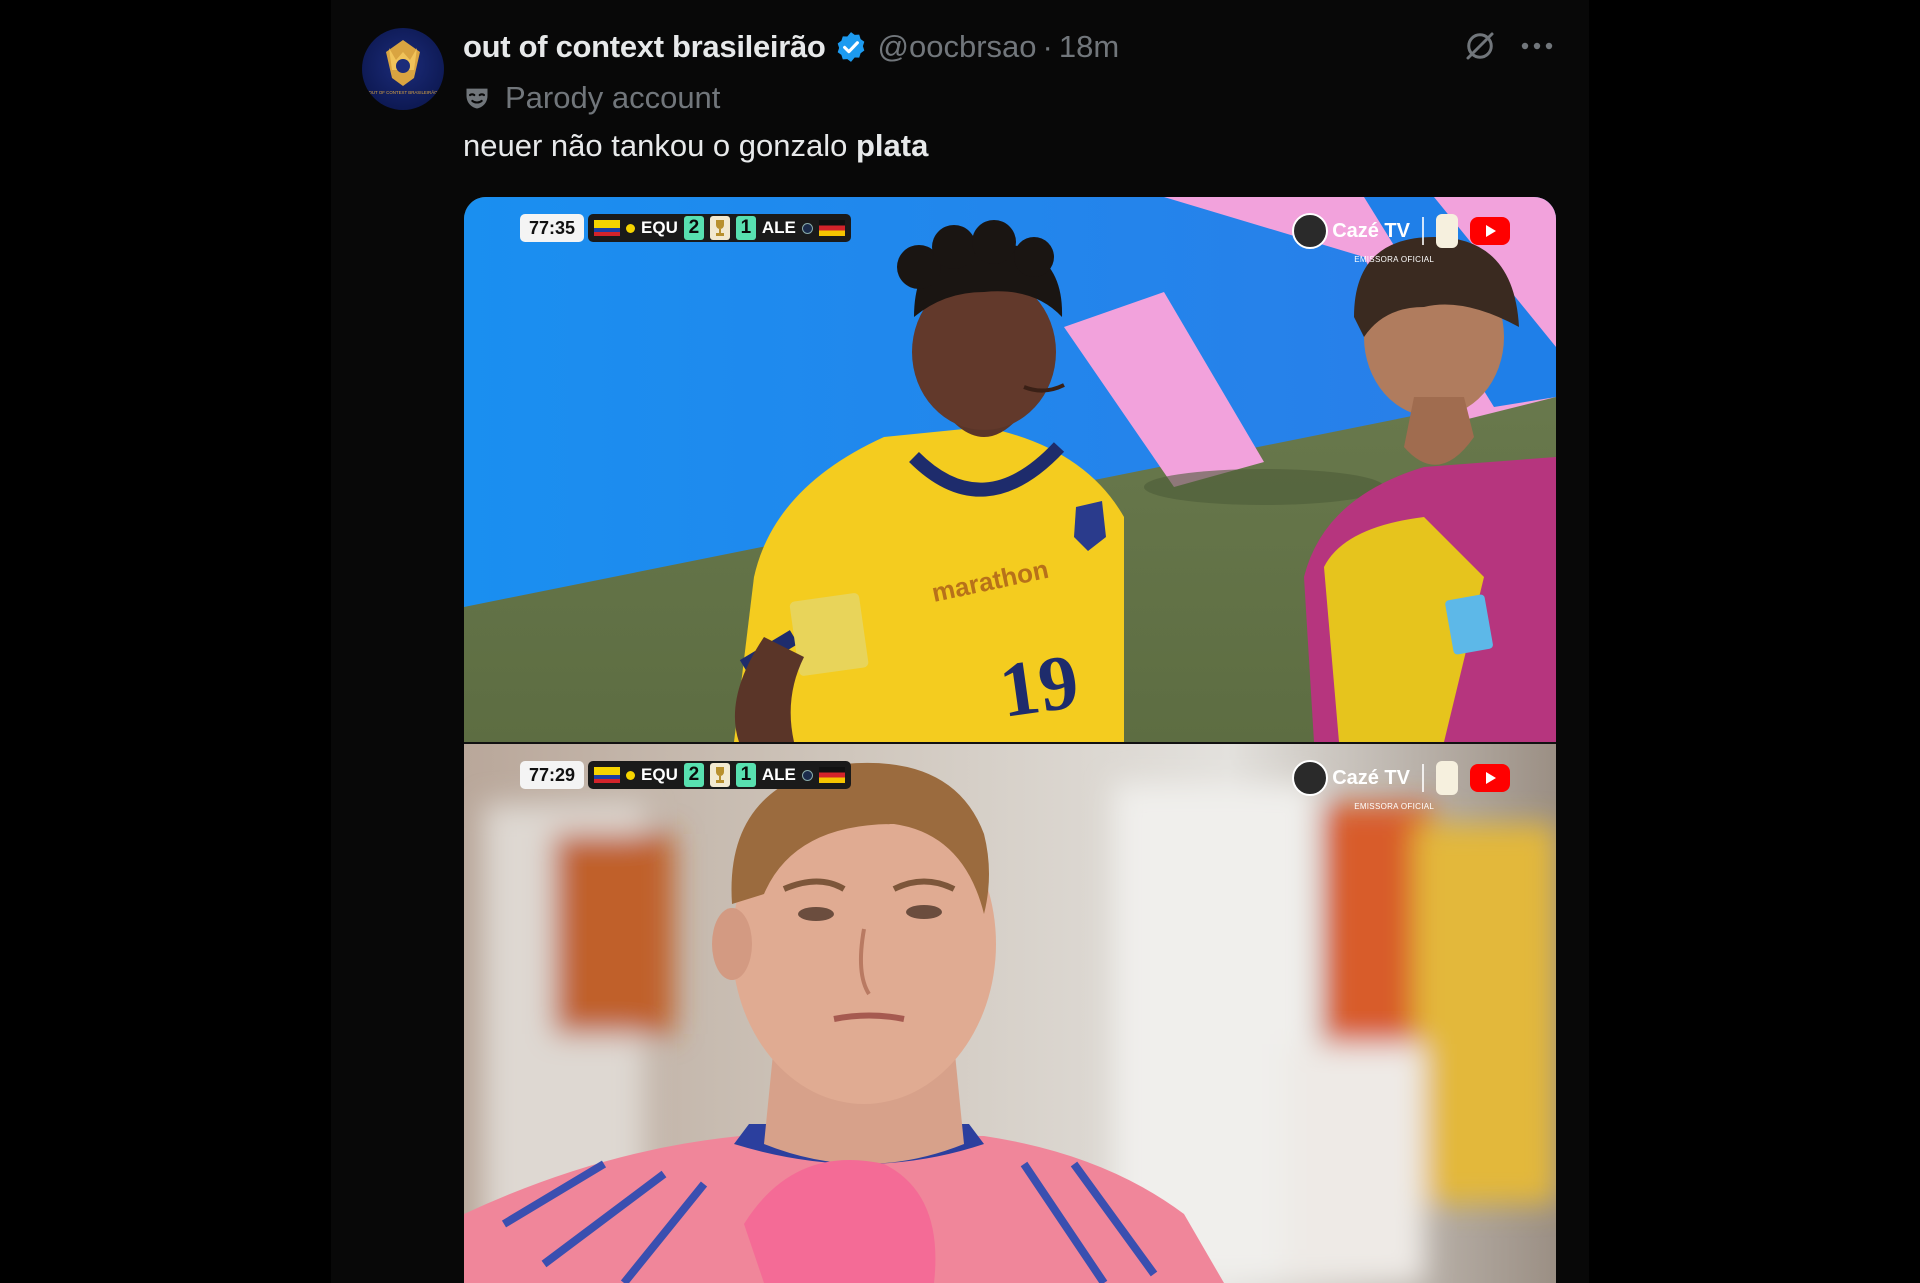  What do you see at coordinates (892, 145) in the screenshot?
I see `tweet-text-bold: plata` at bounding box center [892, 145].